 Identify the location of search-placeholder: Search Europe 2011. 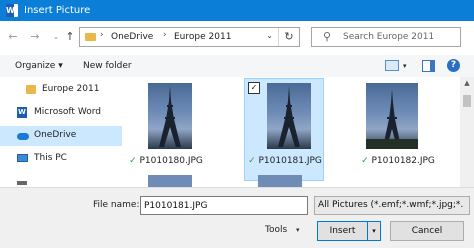
(389, 37).